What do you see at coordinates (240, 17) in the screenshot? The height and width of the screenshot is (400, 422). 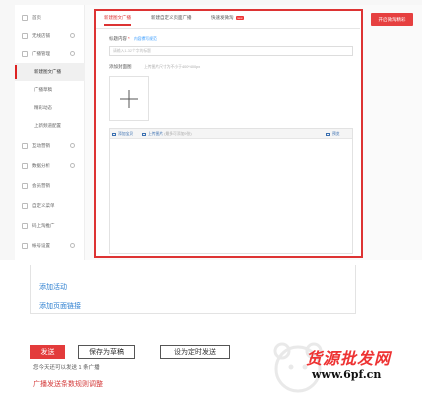 I see `new-badge: new` at bounding box center [240, 17].